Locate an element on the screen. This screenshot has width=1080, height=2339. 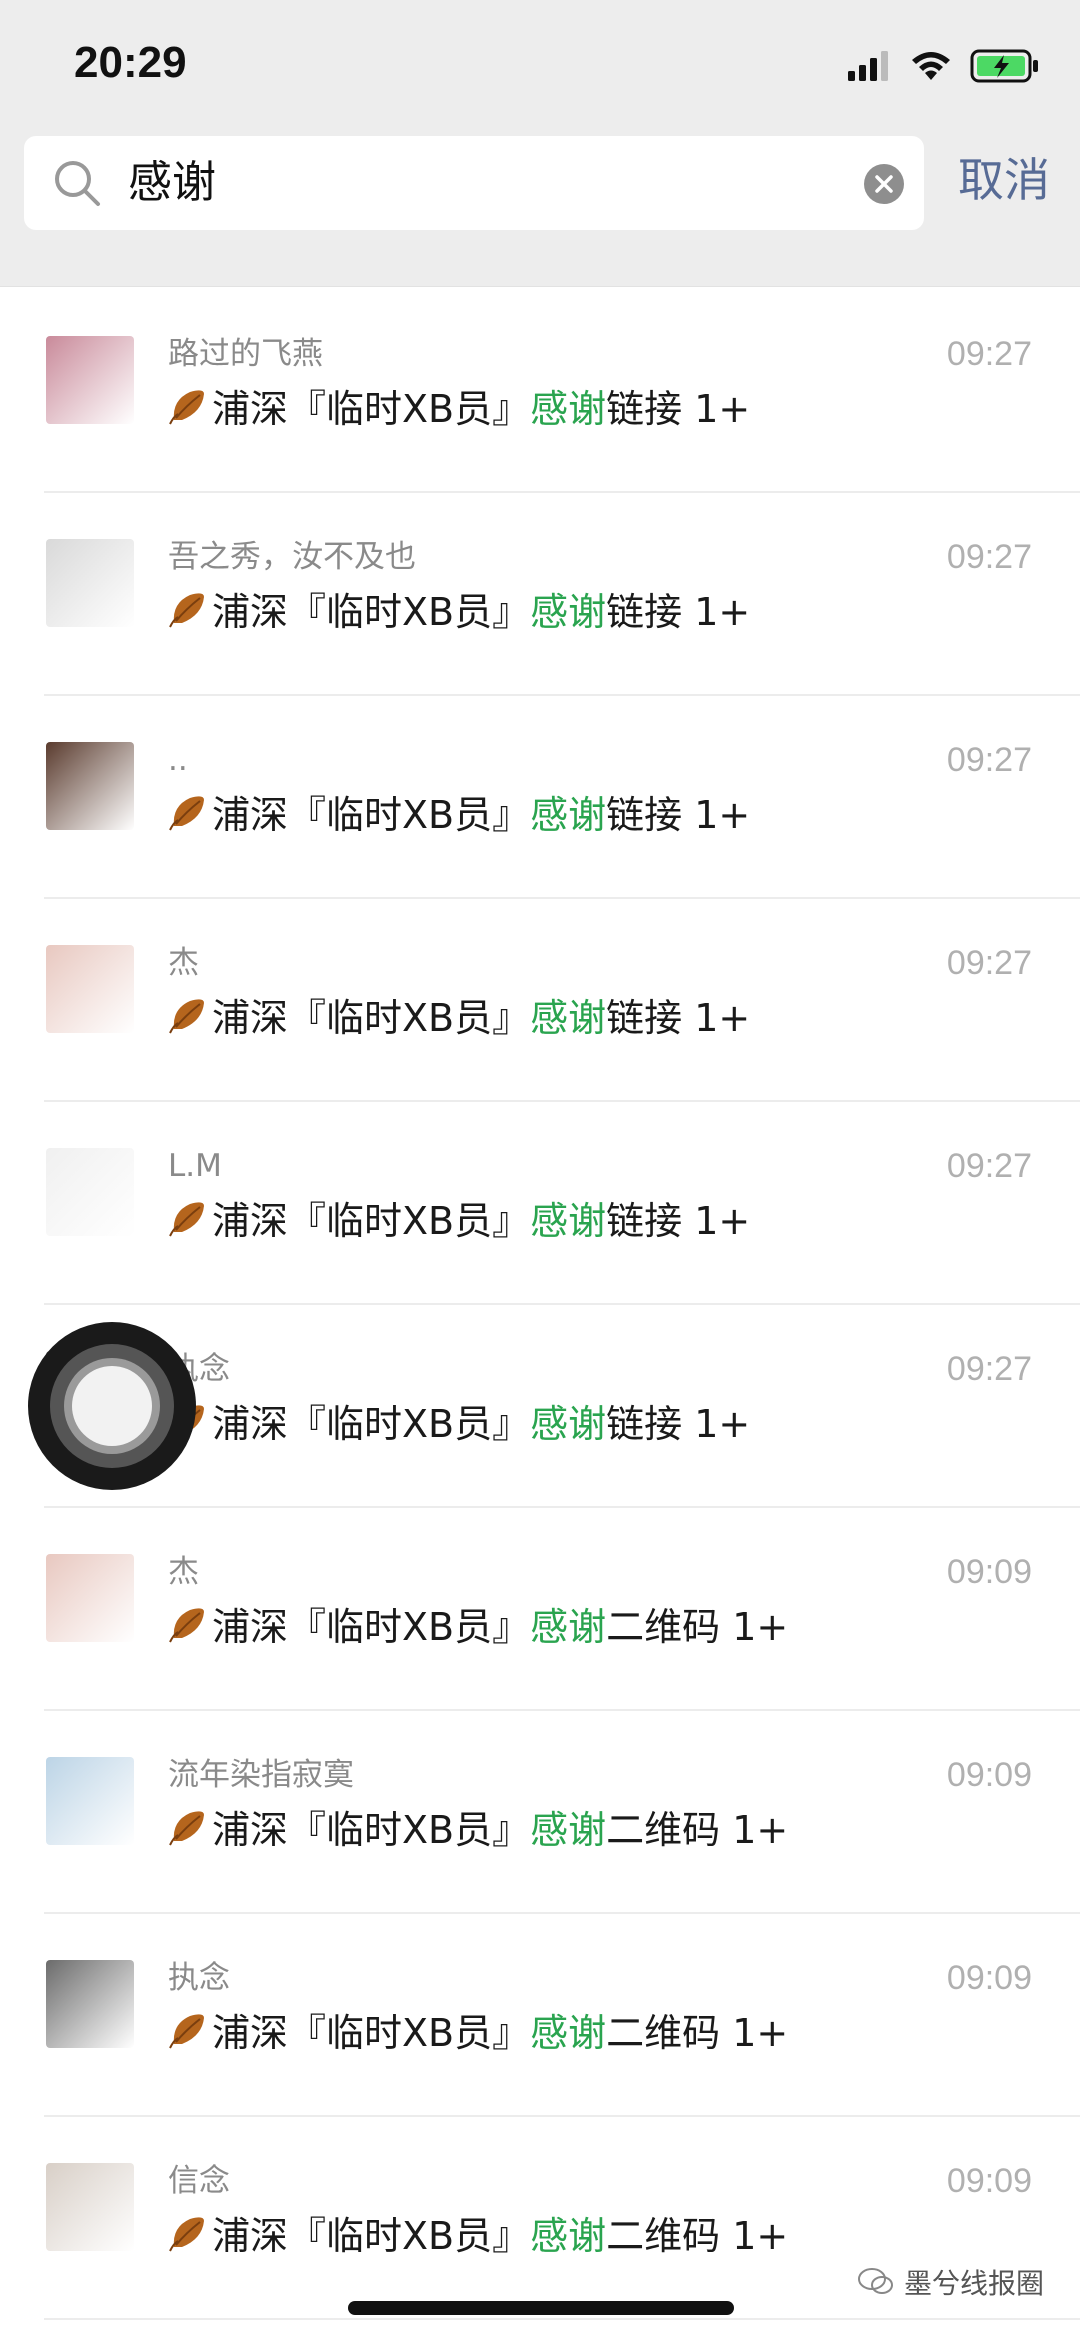
contact-name: 执念 is located at coordinates (199, 1978).